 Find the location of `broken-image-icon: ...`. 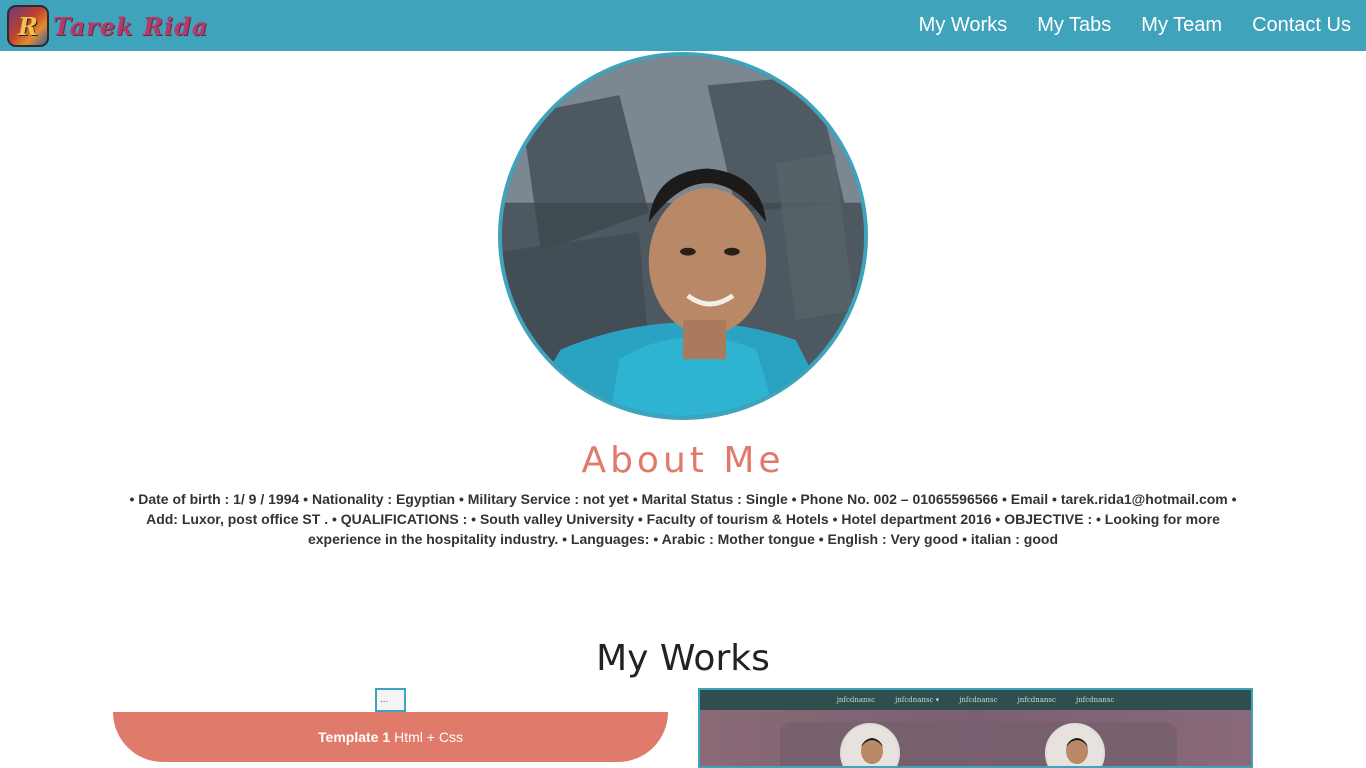

broken-image-icon: ... is located at coordinates (390, 700).